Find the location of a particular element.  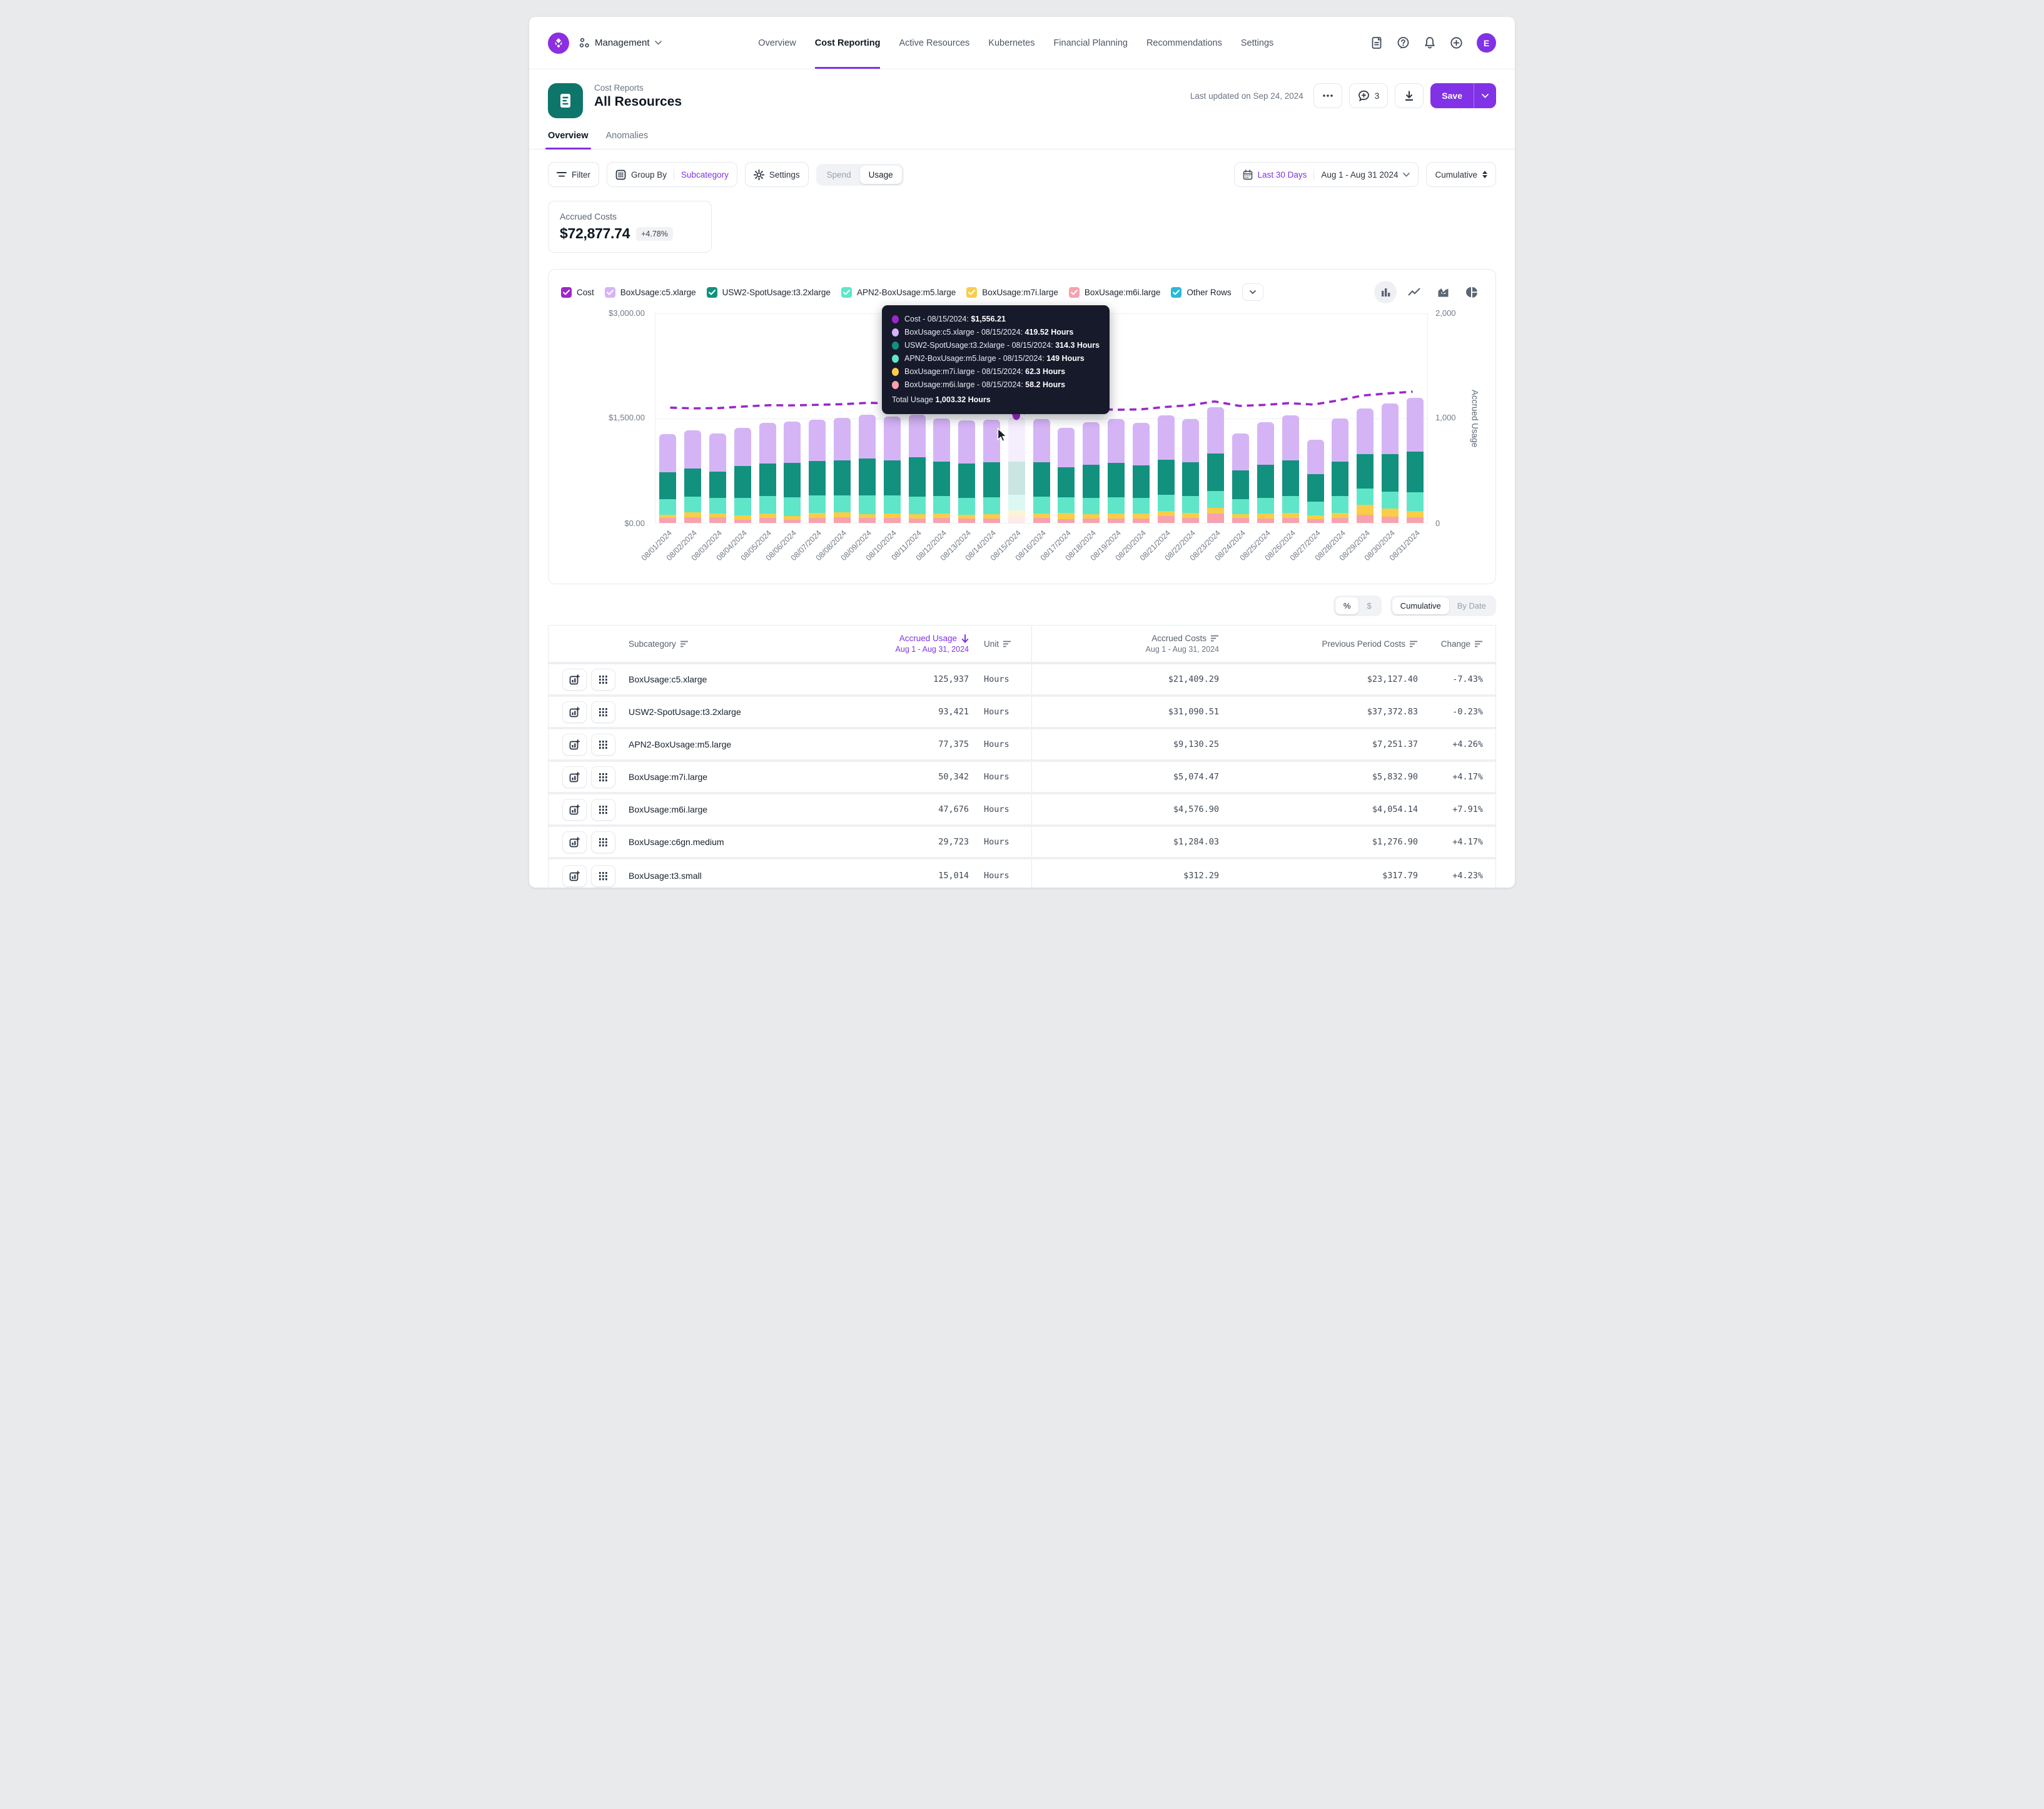

bar-chart-icon is located at coordinates (1386, 292).